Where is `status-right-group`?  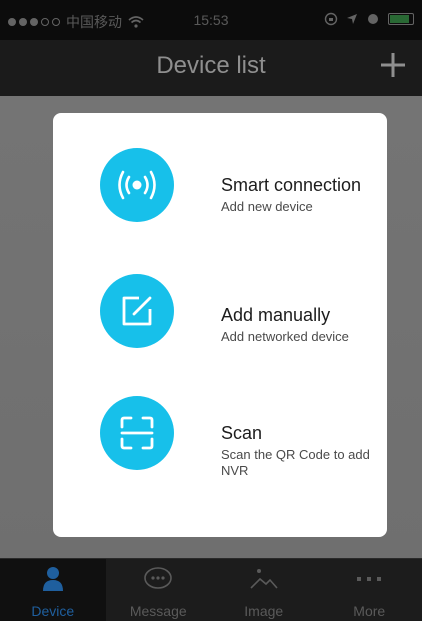 status-right-group is located at coordinates (369, 19).